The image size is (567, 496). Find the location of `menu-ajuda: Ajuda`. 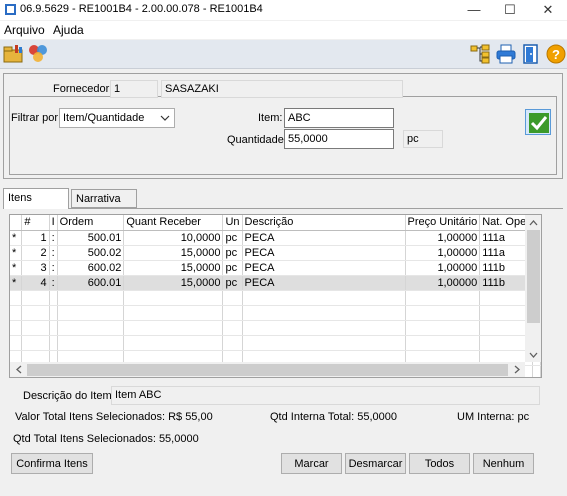

menu-ajuda: Ajuda is located at coordinates (68, 30).